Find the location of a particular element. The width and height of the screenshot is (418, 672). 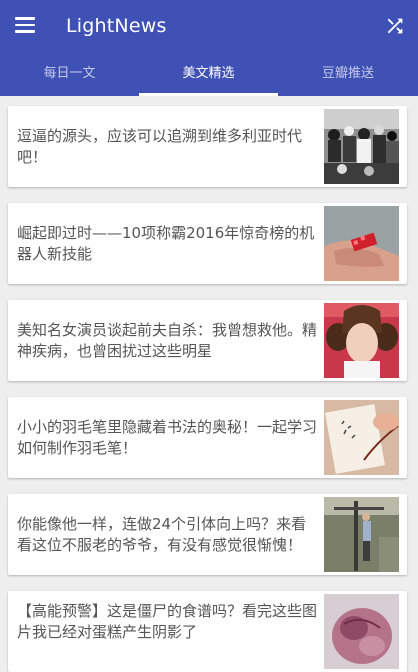

menu-icon is located at coordinates (25, 25).